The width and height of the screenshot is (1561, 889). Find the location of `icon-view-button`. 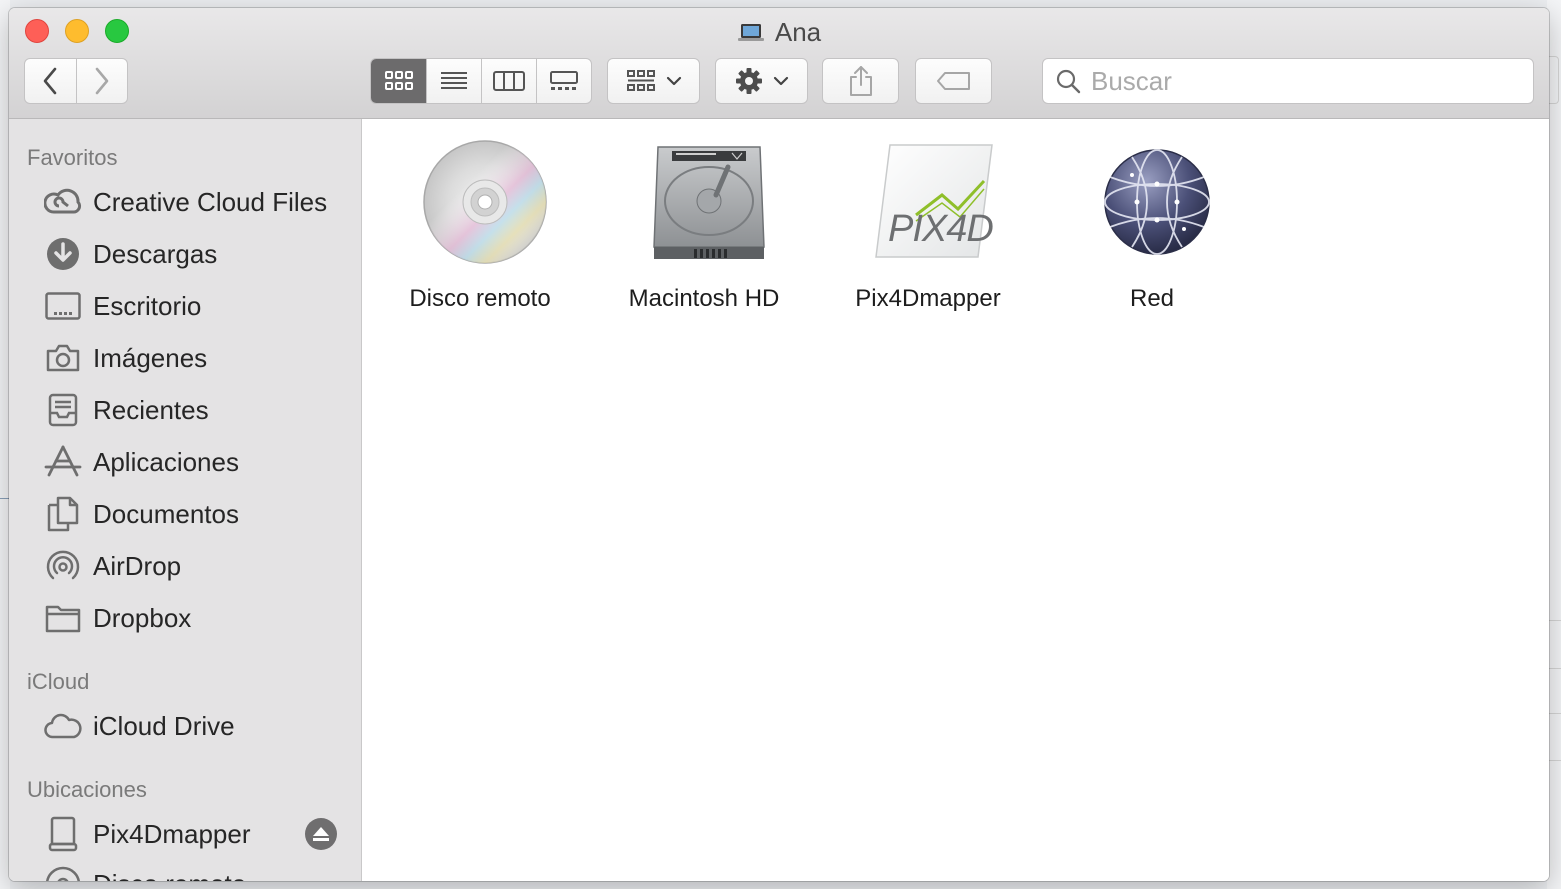

icon-view-button is located at coordinates (398, 81).